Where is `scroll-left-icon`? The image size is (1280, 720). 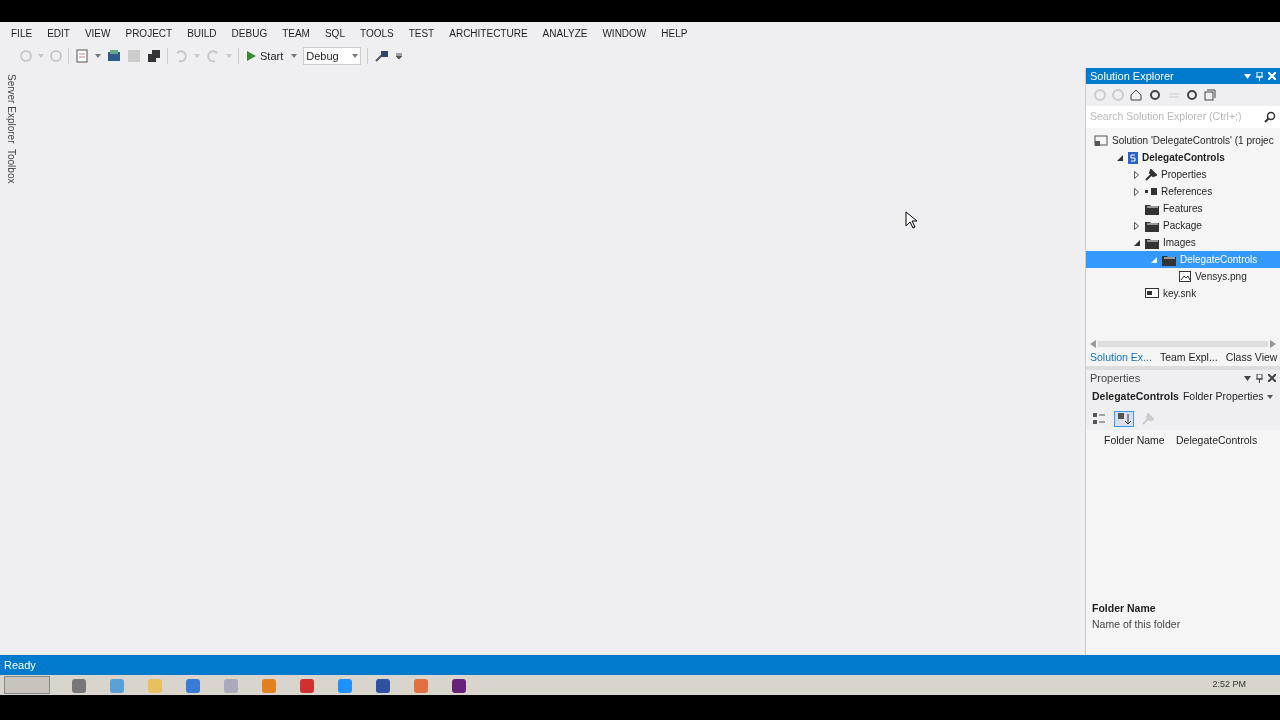 scroll-left-icon is located at coordinates (1093, 344).